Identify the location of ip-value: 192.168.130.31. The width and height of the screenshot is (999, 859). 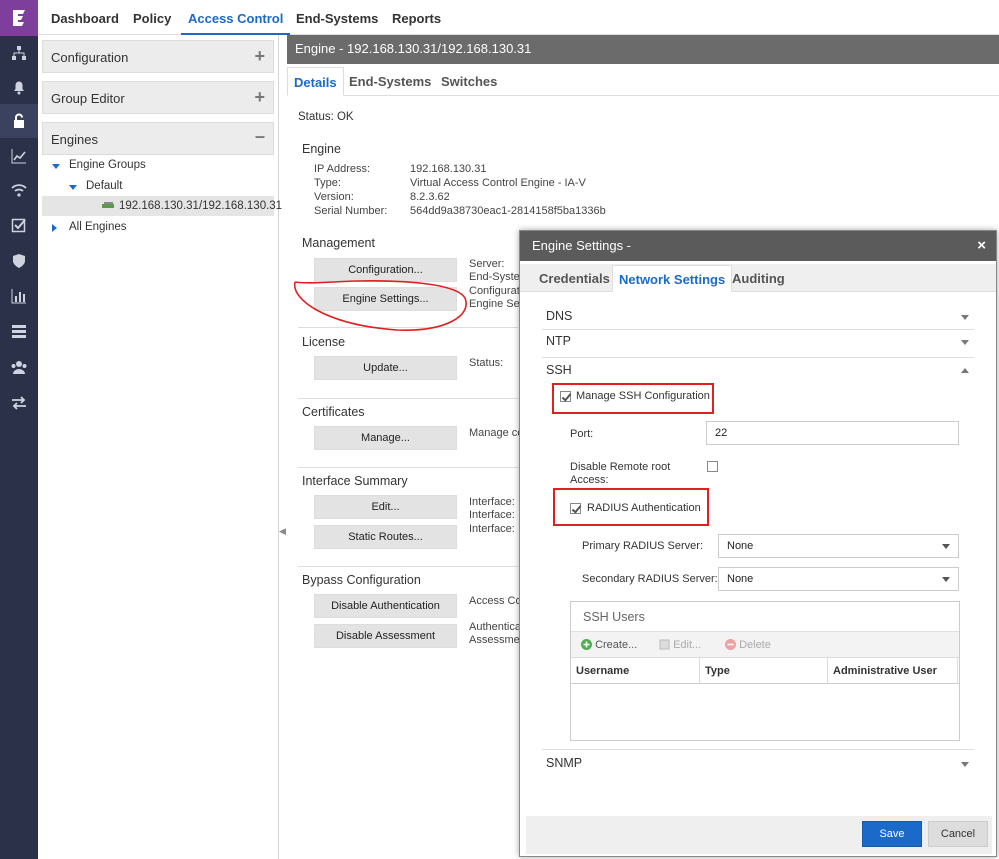
(448, 169).